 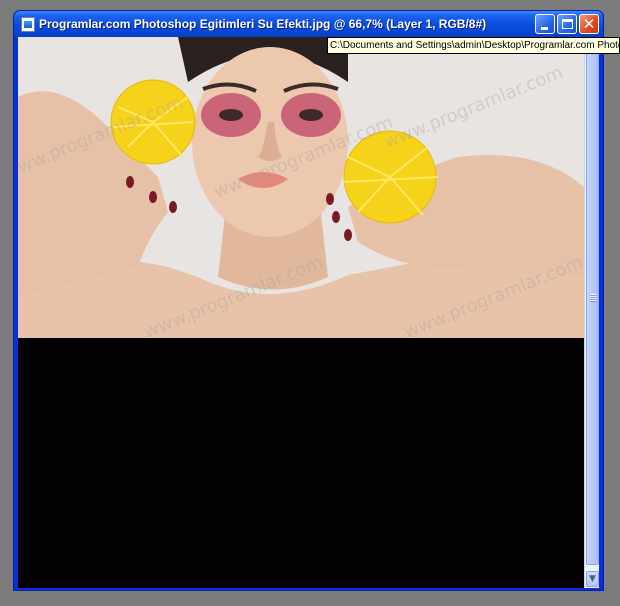 I want to click on chevron-down-icon: ▼, so click(x=592, y=579).